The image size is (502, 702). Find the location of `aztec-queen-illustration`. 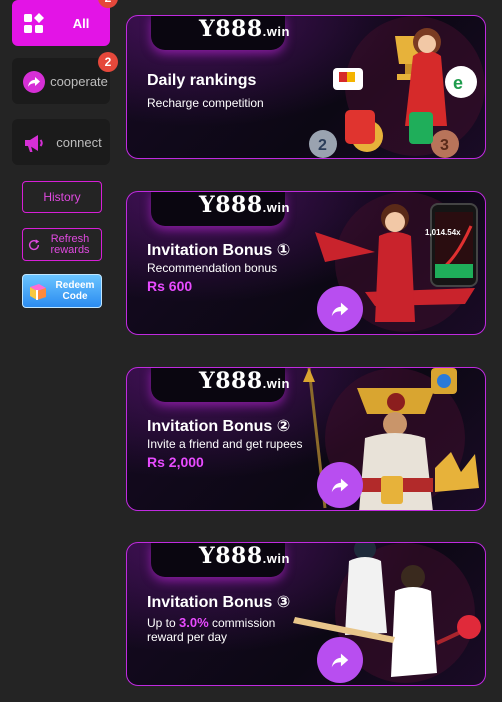

aztec-queen-illustration is located at coordinates (391, 439).